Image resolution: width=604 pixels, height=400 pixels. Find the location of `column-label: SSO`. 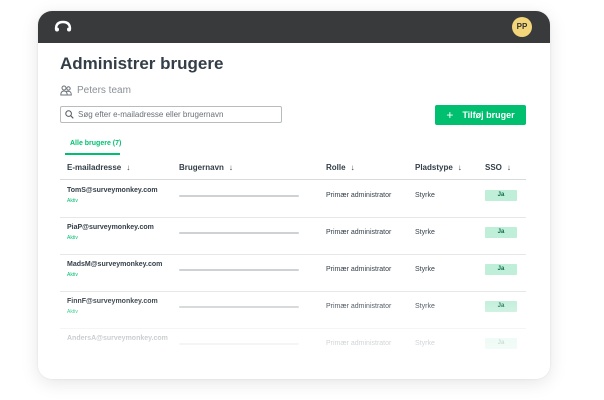

column-label: SSO is located at coordinates (493, 167).